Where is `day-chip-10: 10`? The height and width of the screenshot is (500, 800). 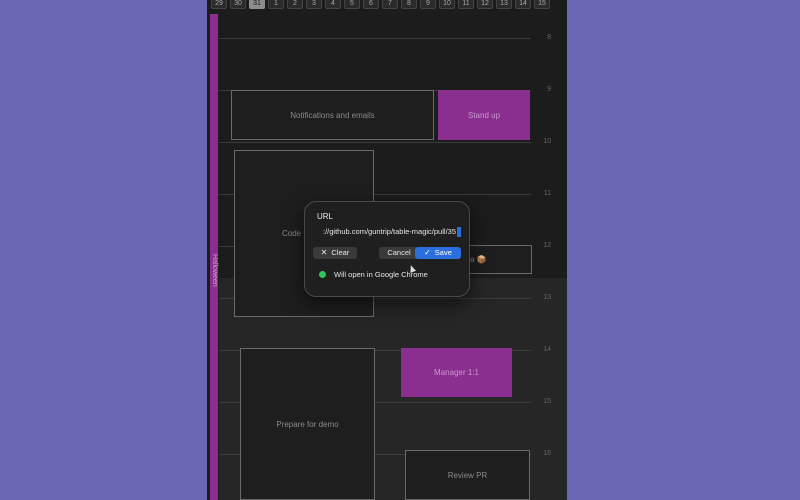
day-chip-10: 10 is located at coordinates (447, 4).